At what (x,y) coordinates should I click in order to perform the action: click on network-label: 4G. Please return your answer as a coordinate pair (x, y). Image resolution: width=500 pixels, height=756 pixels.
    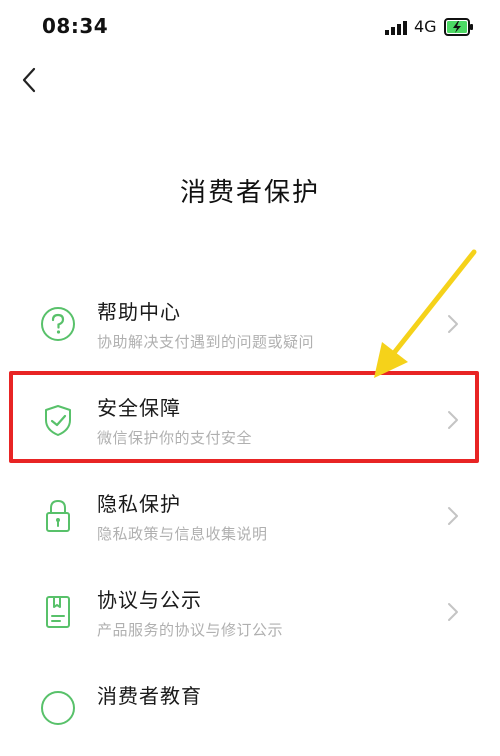
    Looking at the image, I should click on (425, 26).